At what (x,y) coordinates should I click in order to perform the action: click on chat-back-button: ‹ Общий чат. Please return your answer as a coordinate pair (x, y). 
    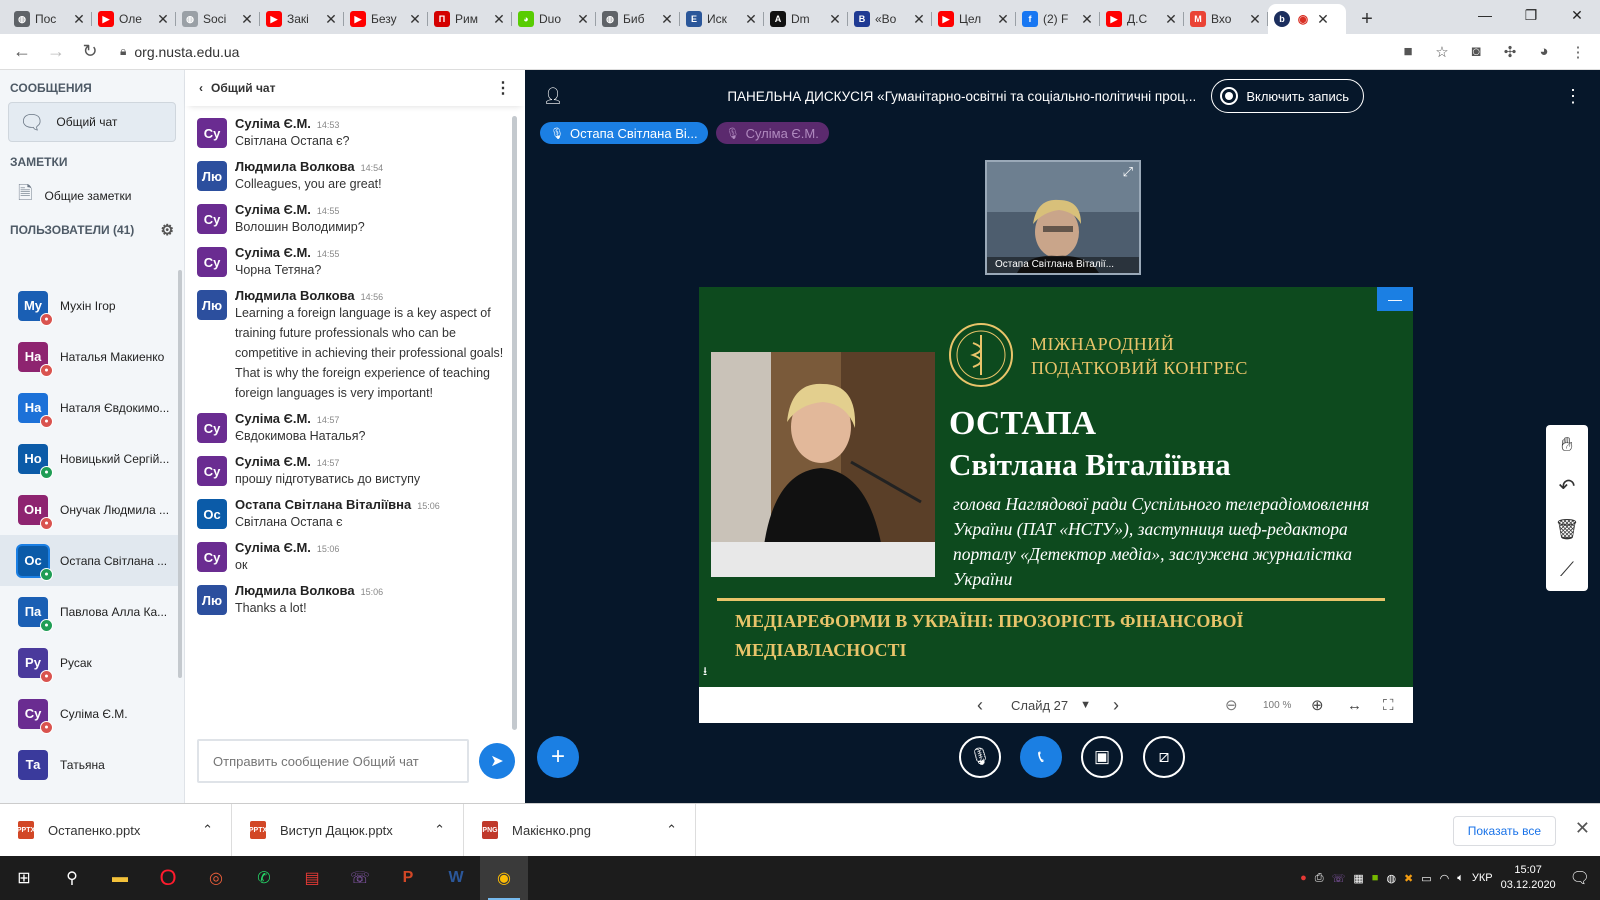
    Looking at the image, I should click on (237, 88).